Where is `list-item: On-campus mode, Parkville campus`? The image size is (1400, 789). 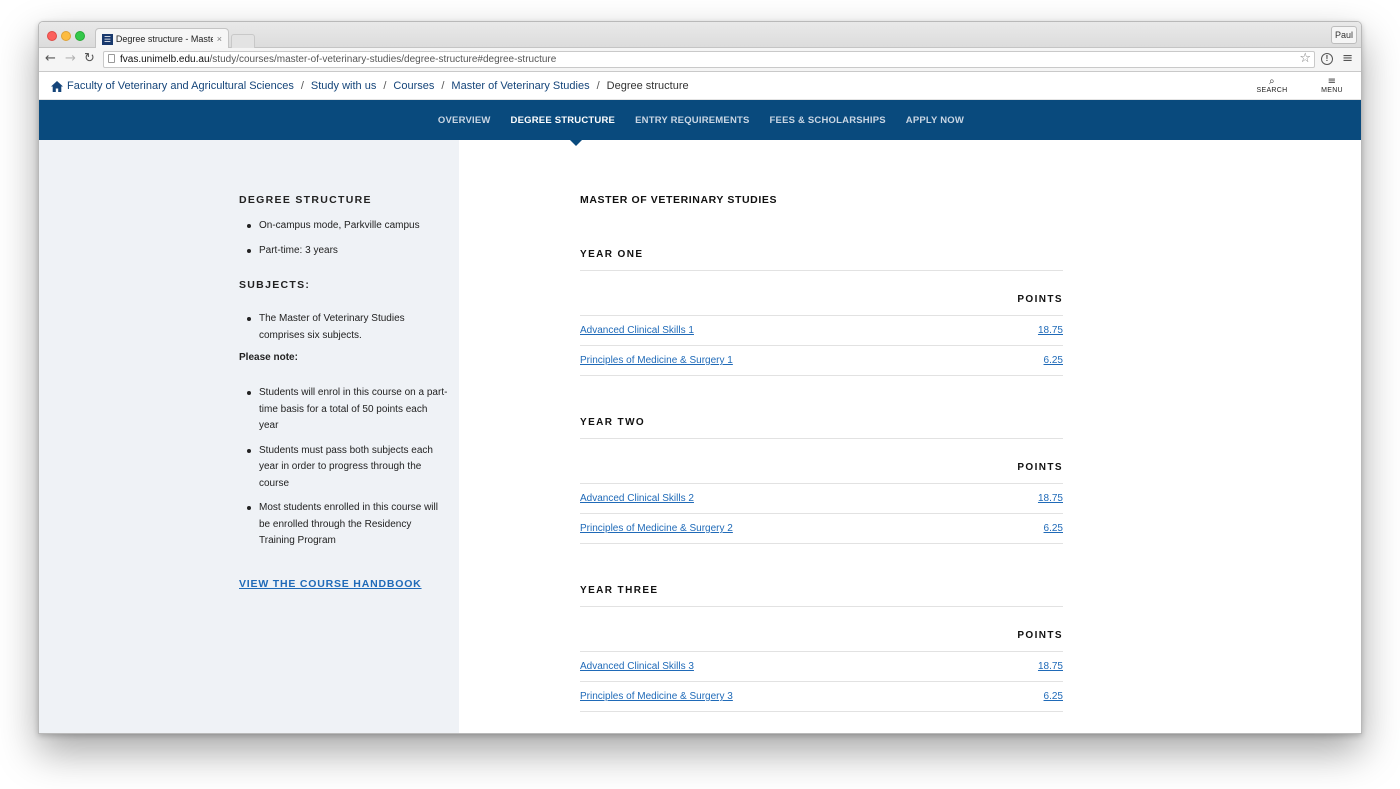
list-item: On-campus mode, Parkville campus is located at coordinates (348, 226).